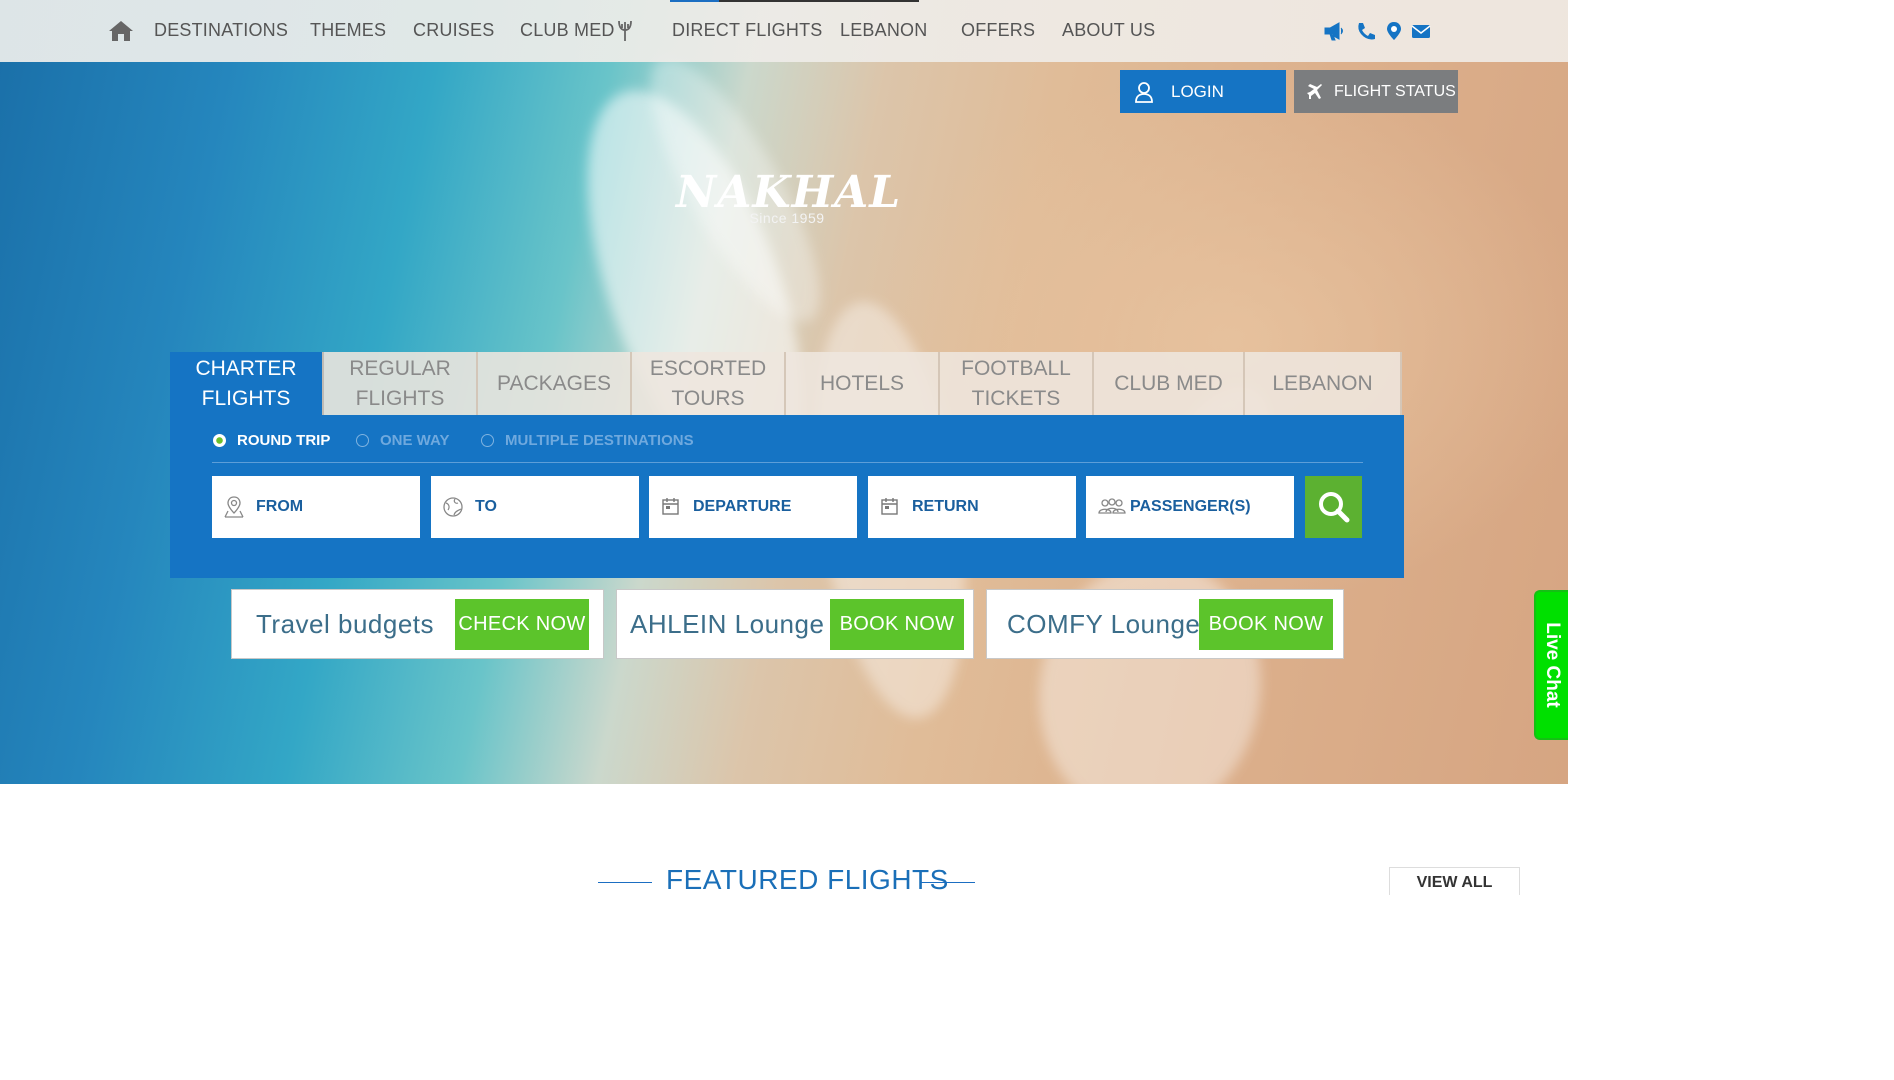 This screenshot has width=1894, height=1080. Describe the element at coordinates (345, 623) in the screenshot. I see `promo-text: Travel budgets` at that location.